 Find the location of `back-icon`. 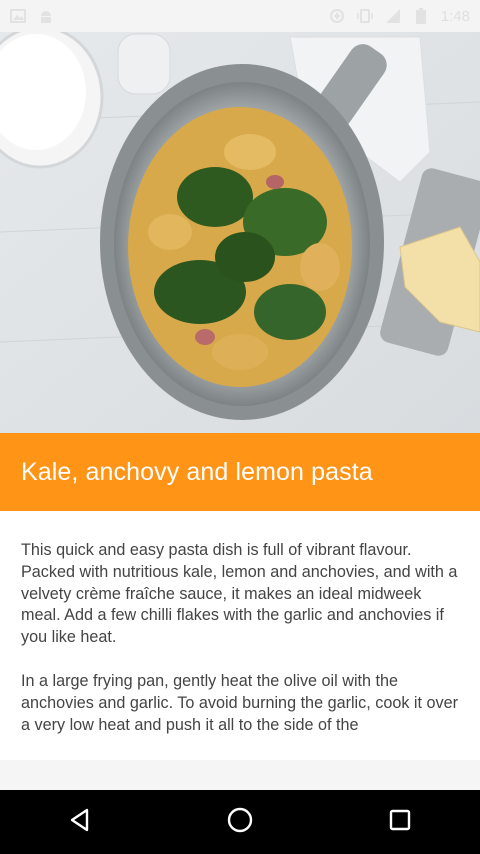

back-icon is located at coordinates (80, 822).